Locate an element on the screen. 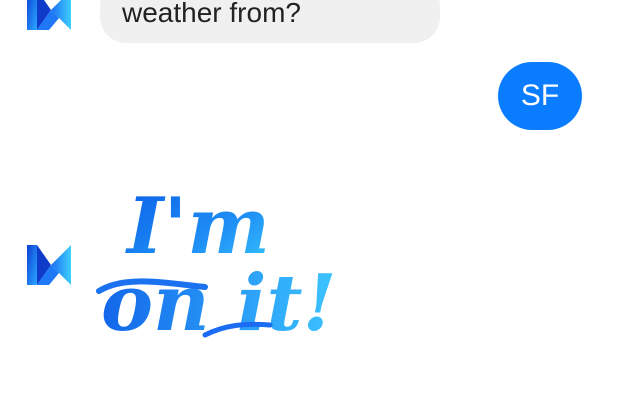 Image resolution: width=620 pixels, height=400 pixels. outgoing-message-bubble: SF is located at coordinates (540, 96).